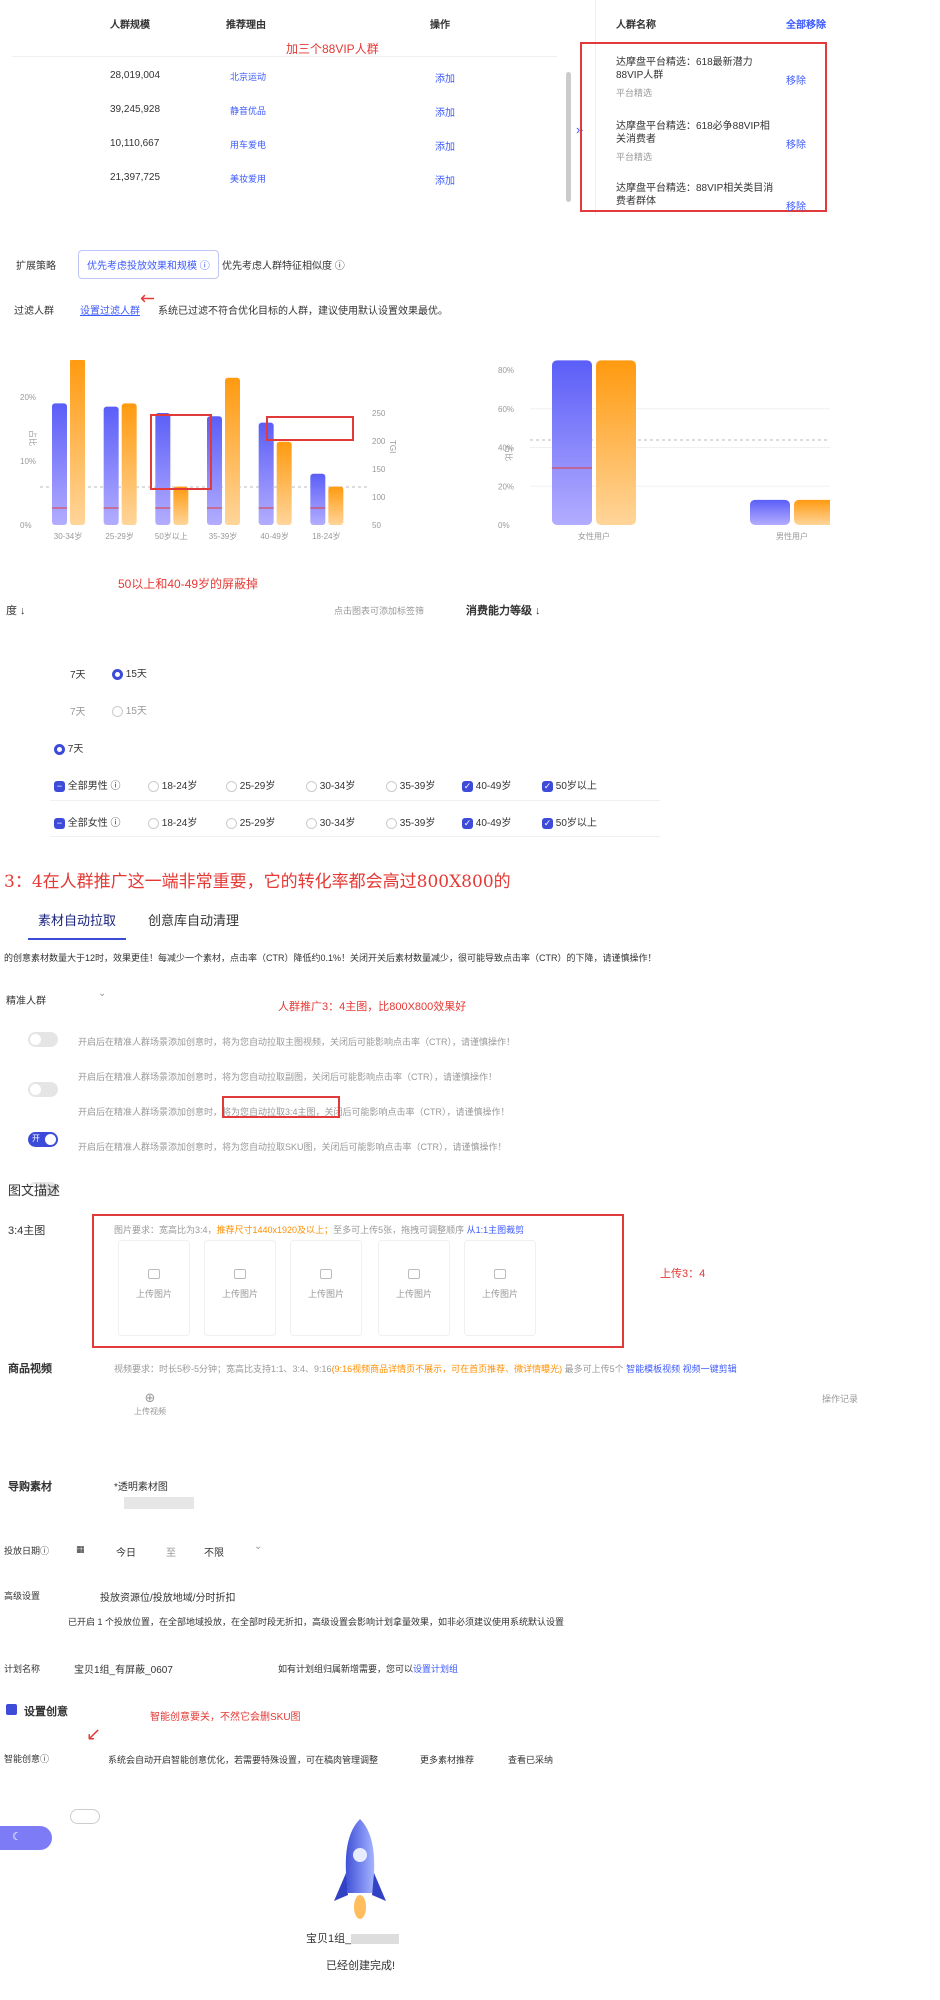  What do you see at coordinates (568, 137) in the screenshot?
I see `scrollbar` at bounding box center [568, 137].